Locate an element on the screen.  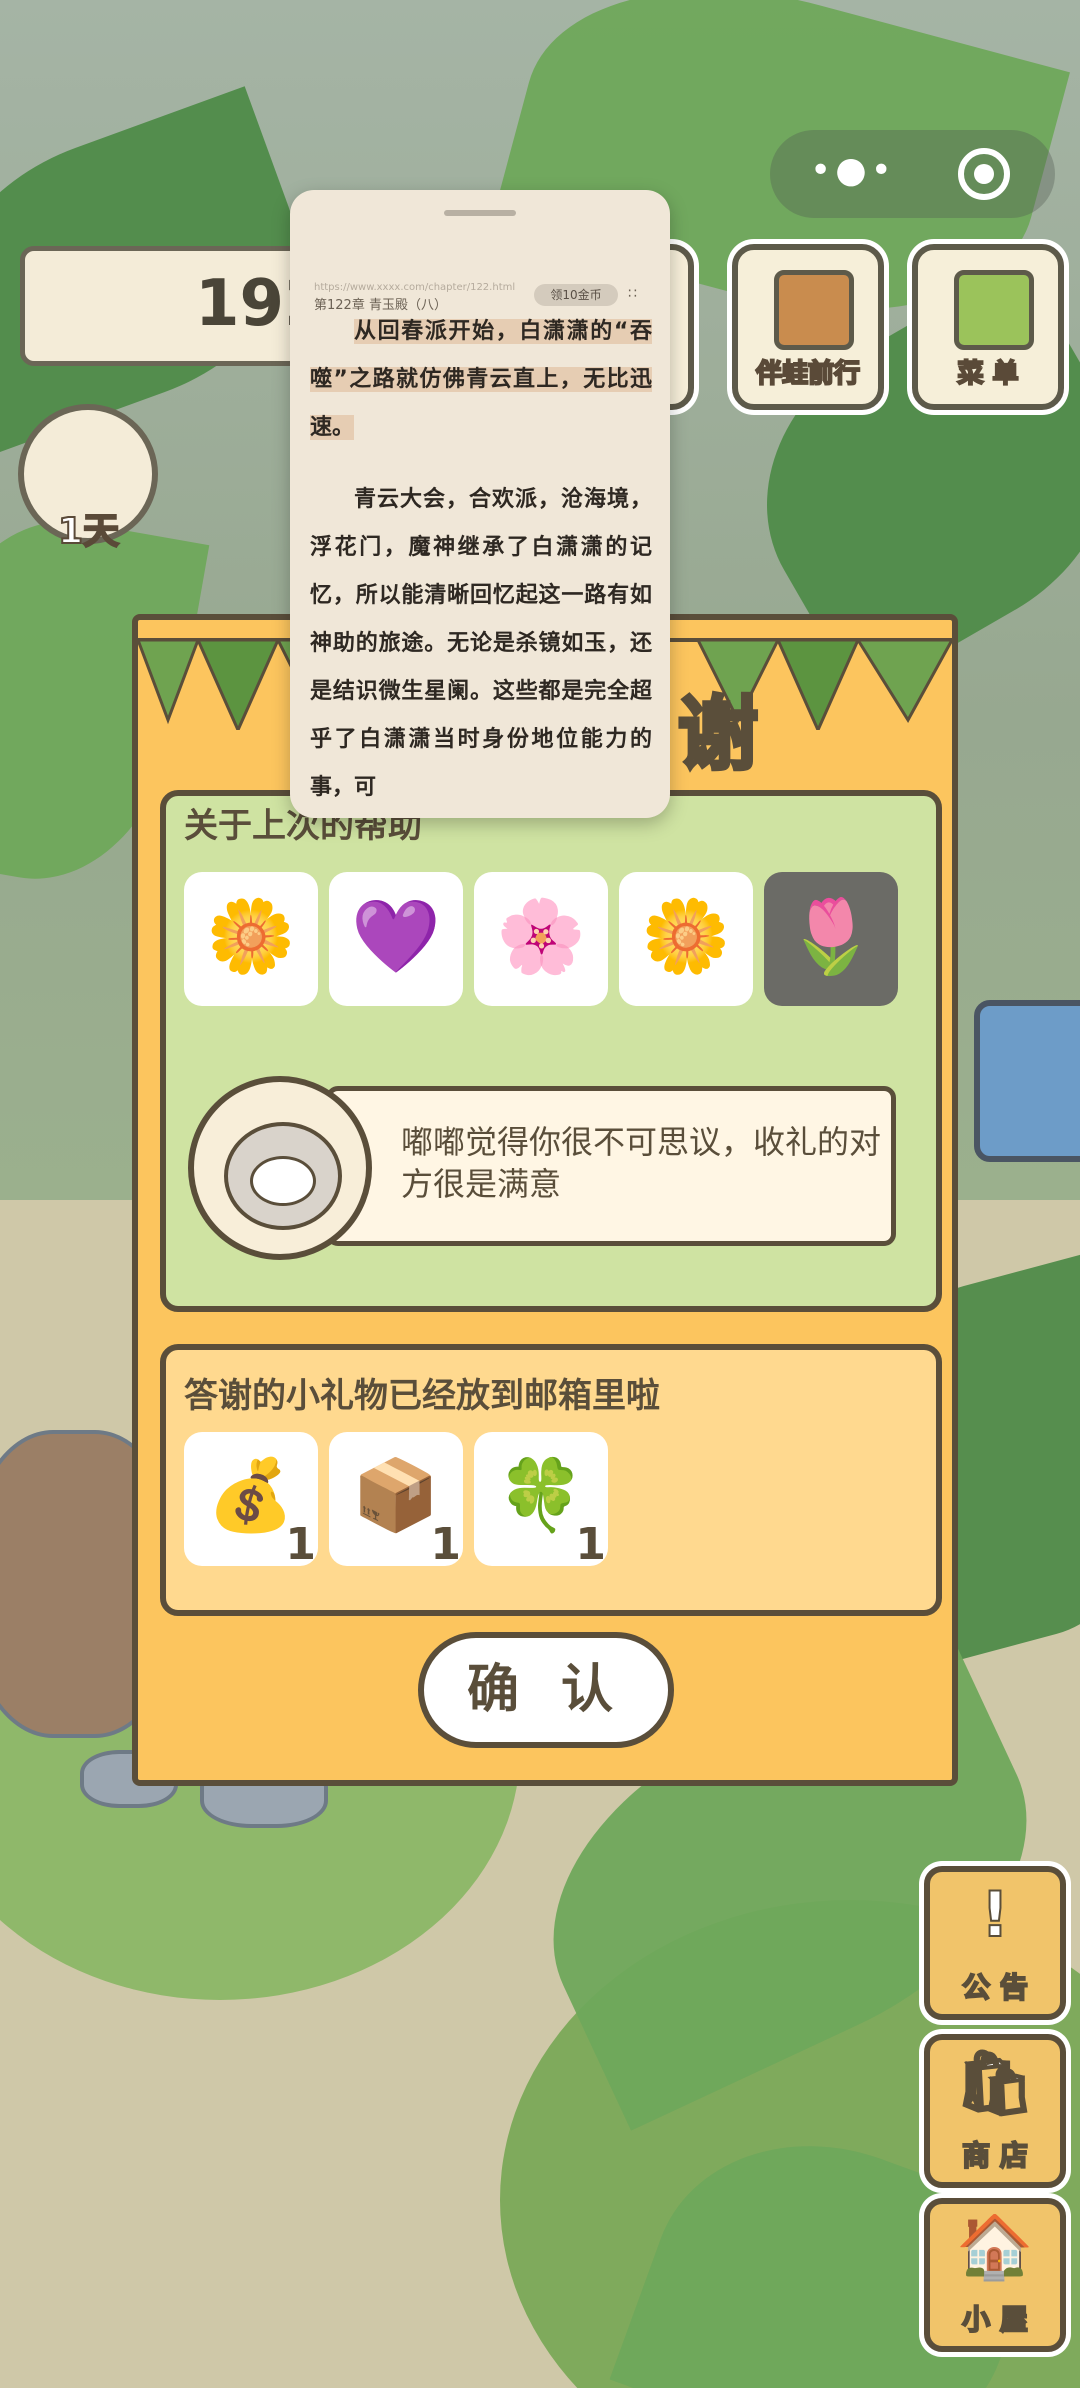
house-button: 🏠 小 屋 is located at coordinates (995, 2275).